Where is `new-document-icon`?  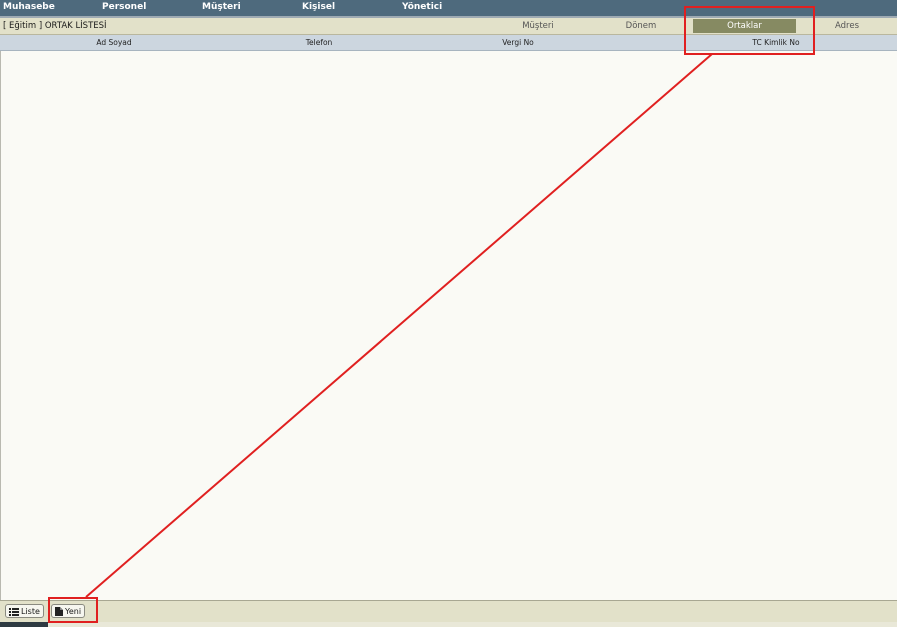 new-document-icon is located at coordinates (59, 611).